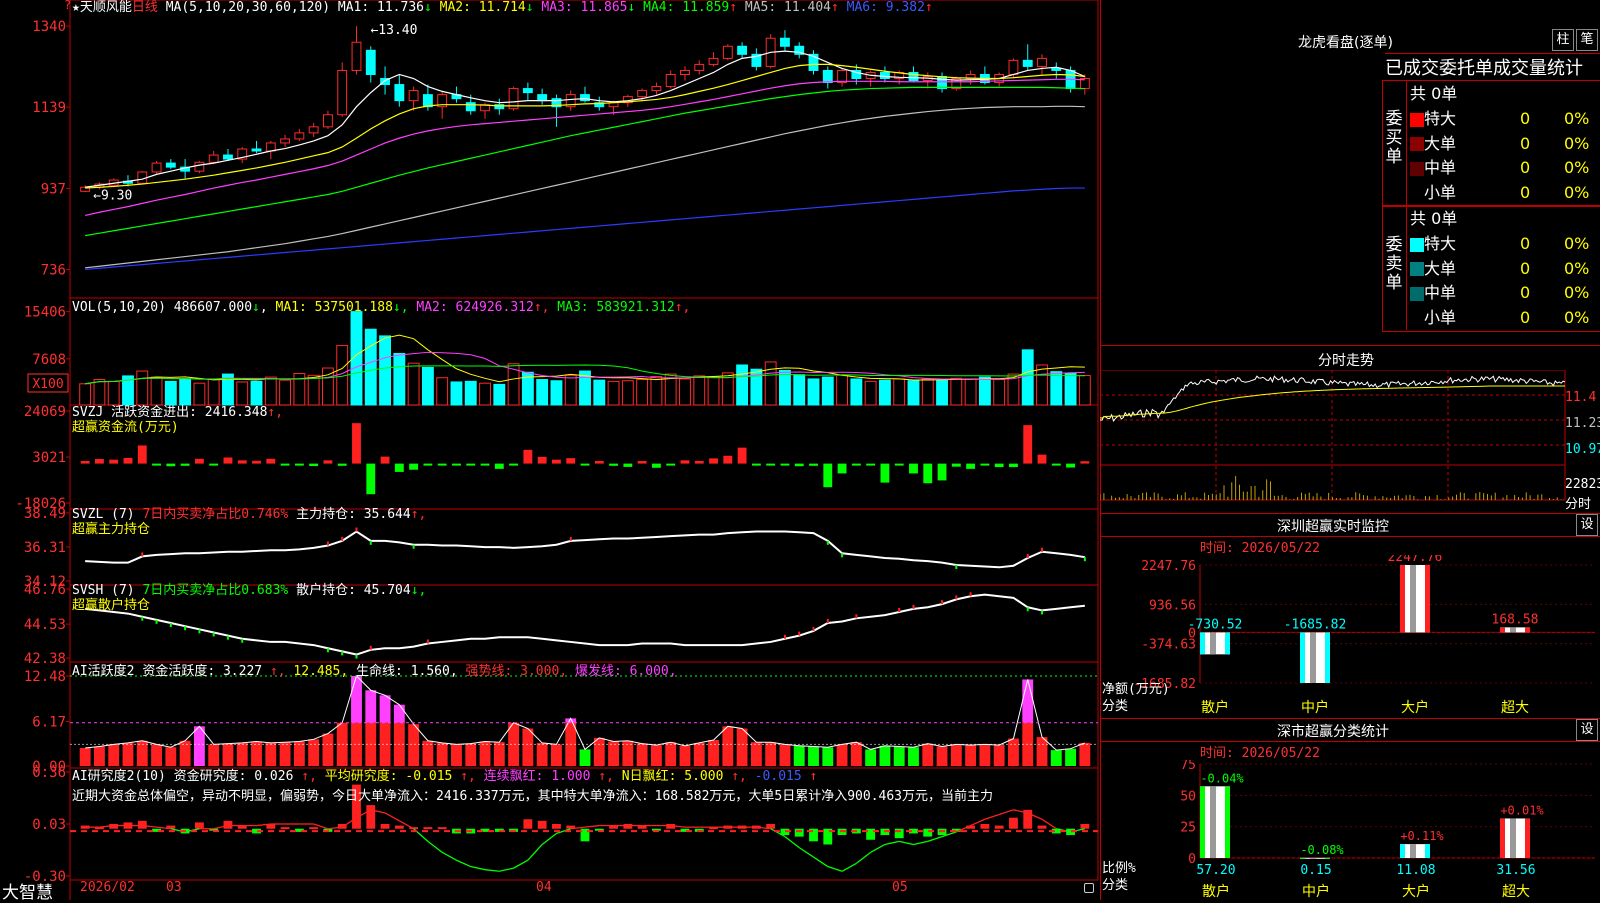 The height and width of the screenshot is (903, 1600). Describe the element at coordinates (1333, 527) in the screenshot. I see `sz-monitor-title: 深圳超赢实时监控` at that location.